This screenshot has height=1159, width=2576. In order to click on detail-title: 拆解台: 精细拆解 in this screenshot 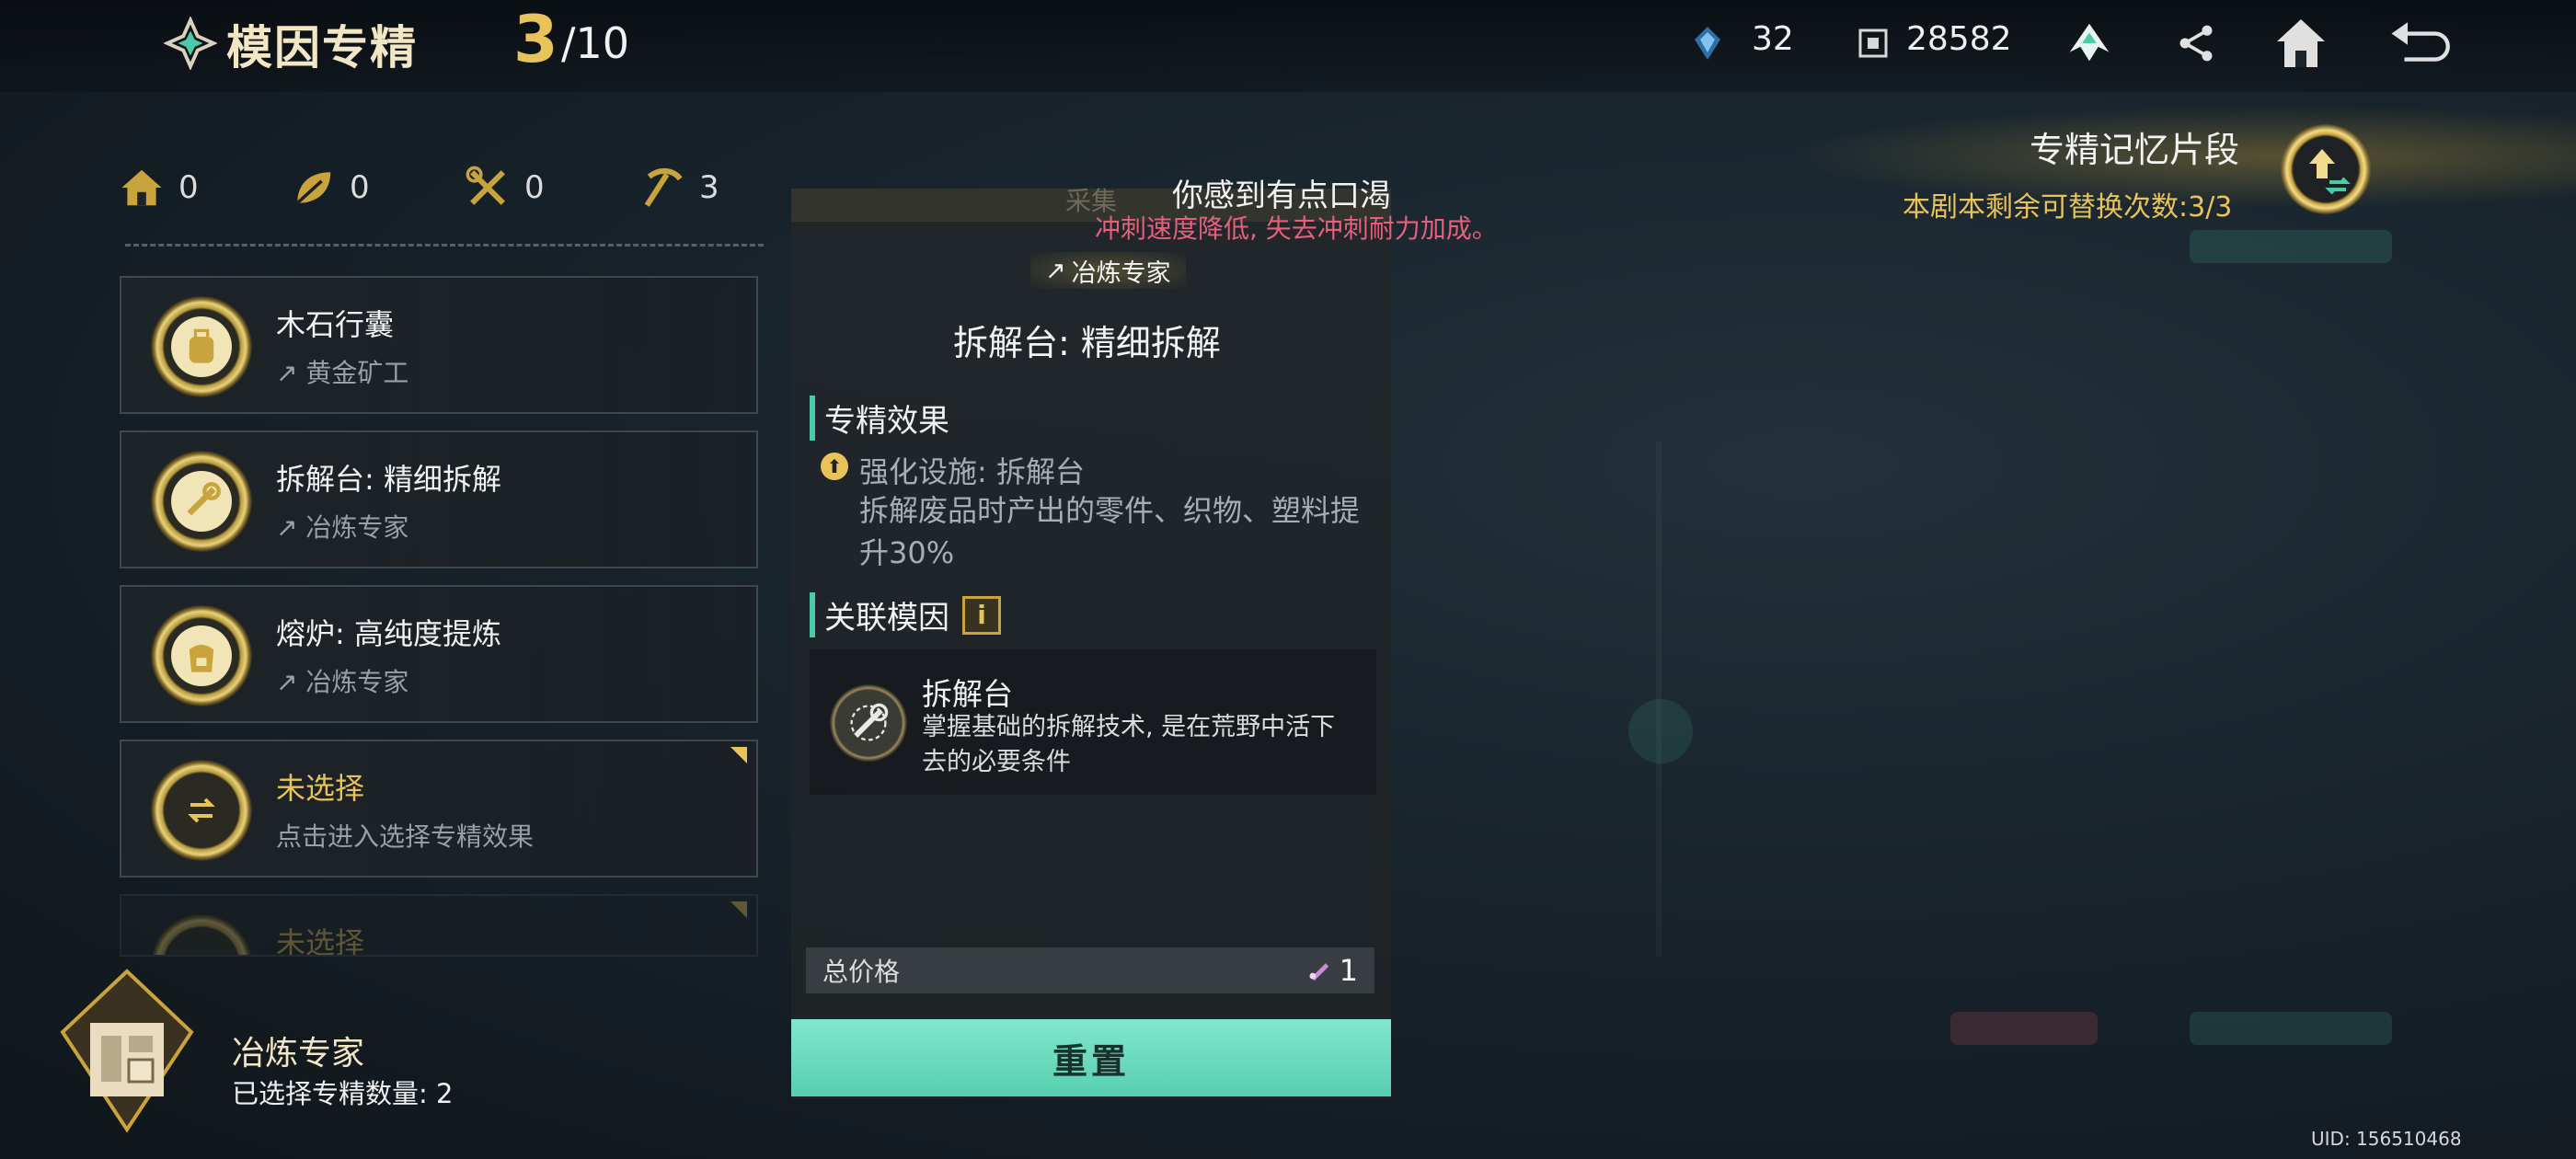, I will do `click(1087, 343)`.